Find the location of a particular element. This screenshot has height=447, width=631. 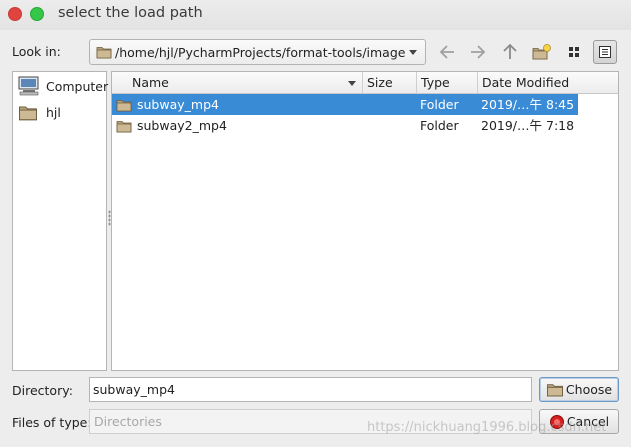

sidebar-item-label: hjl is located at coordinates (53, 112).